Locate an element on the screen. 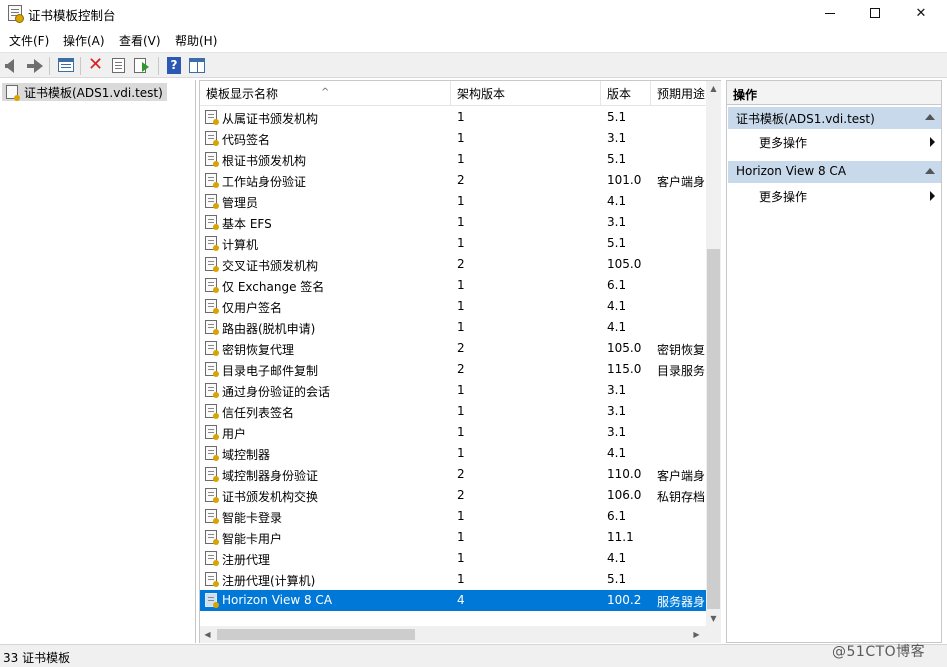 The image size is (947, 667). toolbar-separator is located at coordinates (158, 66).